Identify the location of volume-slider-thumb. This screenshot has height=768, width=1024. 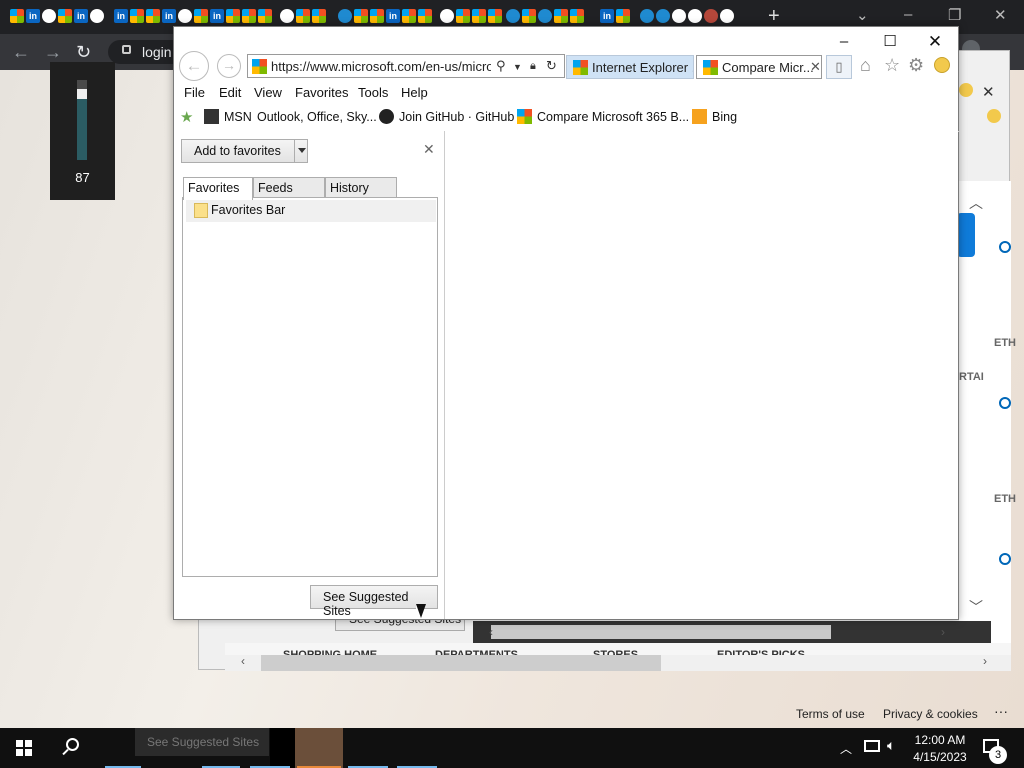
(82, 94).